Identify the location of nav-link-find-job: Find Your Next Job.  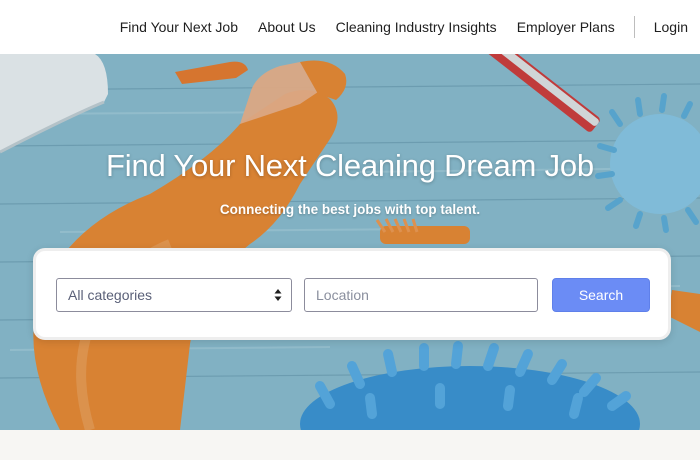
(179, 27).